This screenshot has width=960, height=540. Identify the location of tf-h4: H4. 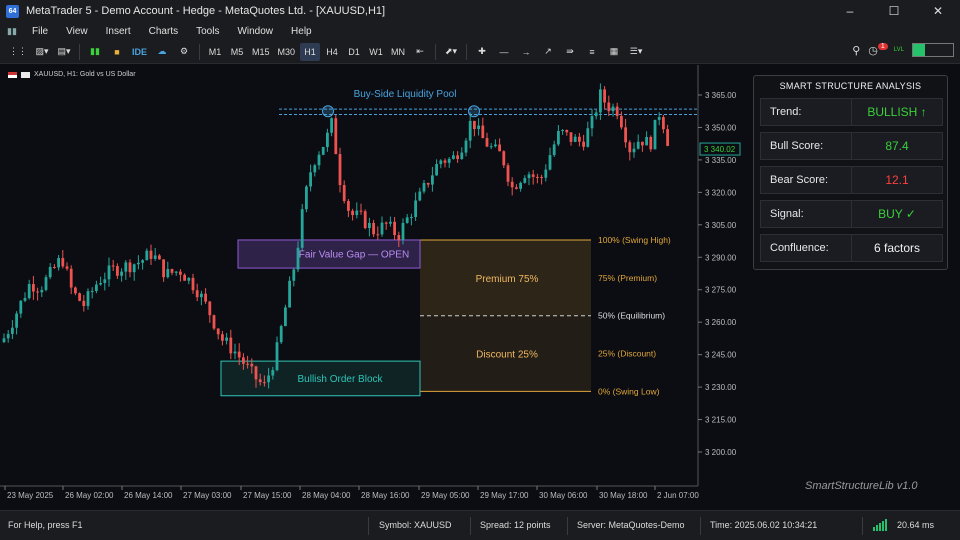
(332, 52).